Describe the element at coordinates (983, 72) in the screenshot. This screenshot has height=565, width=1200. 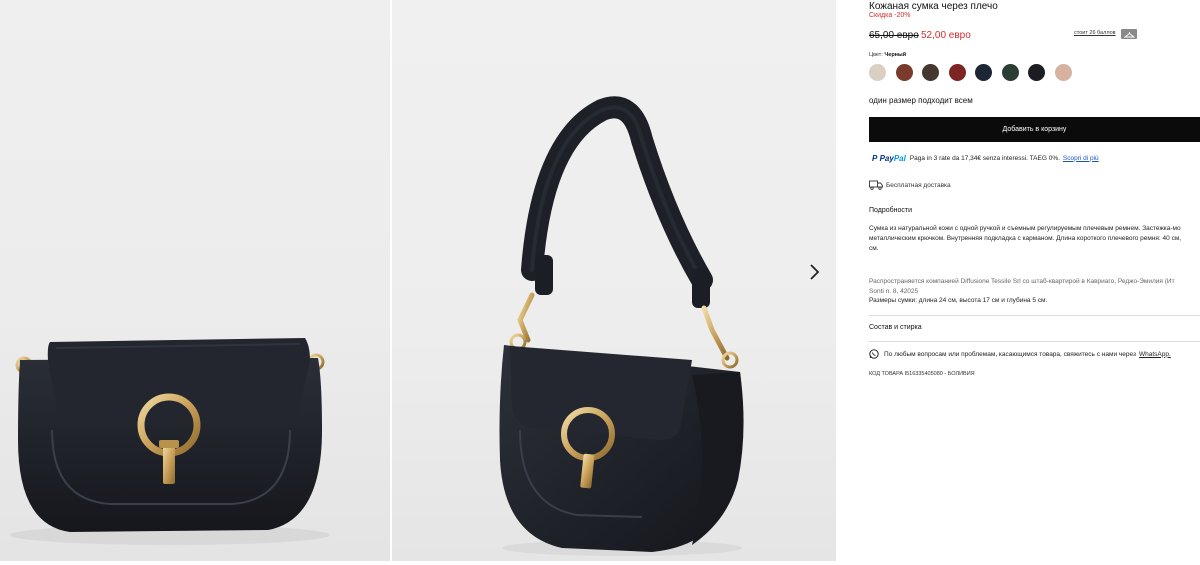
I see `color-swatch-navy` at that location.